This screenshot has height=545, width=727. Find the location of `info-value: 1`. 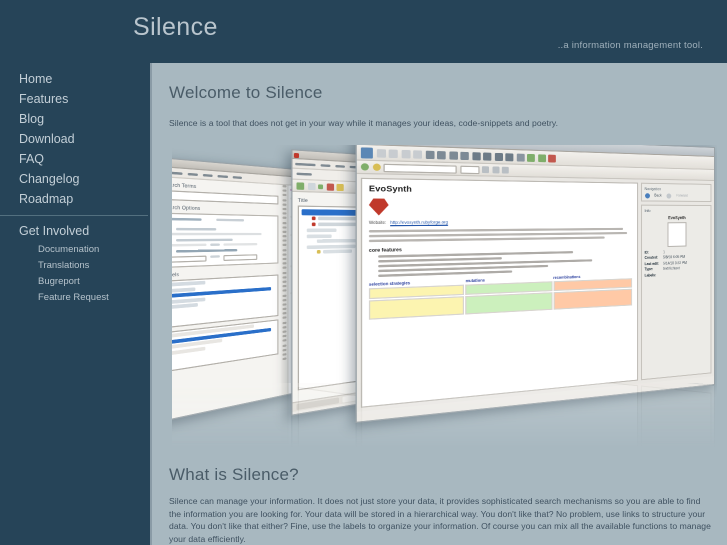

info-value: 1 is located at coordinates (664, 251).